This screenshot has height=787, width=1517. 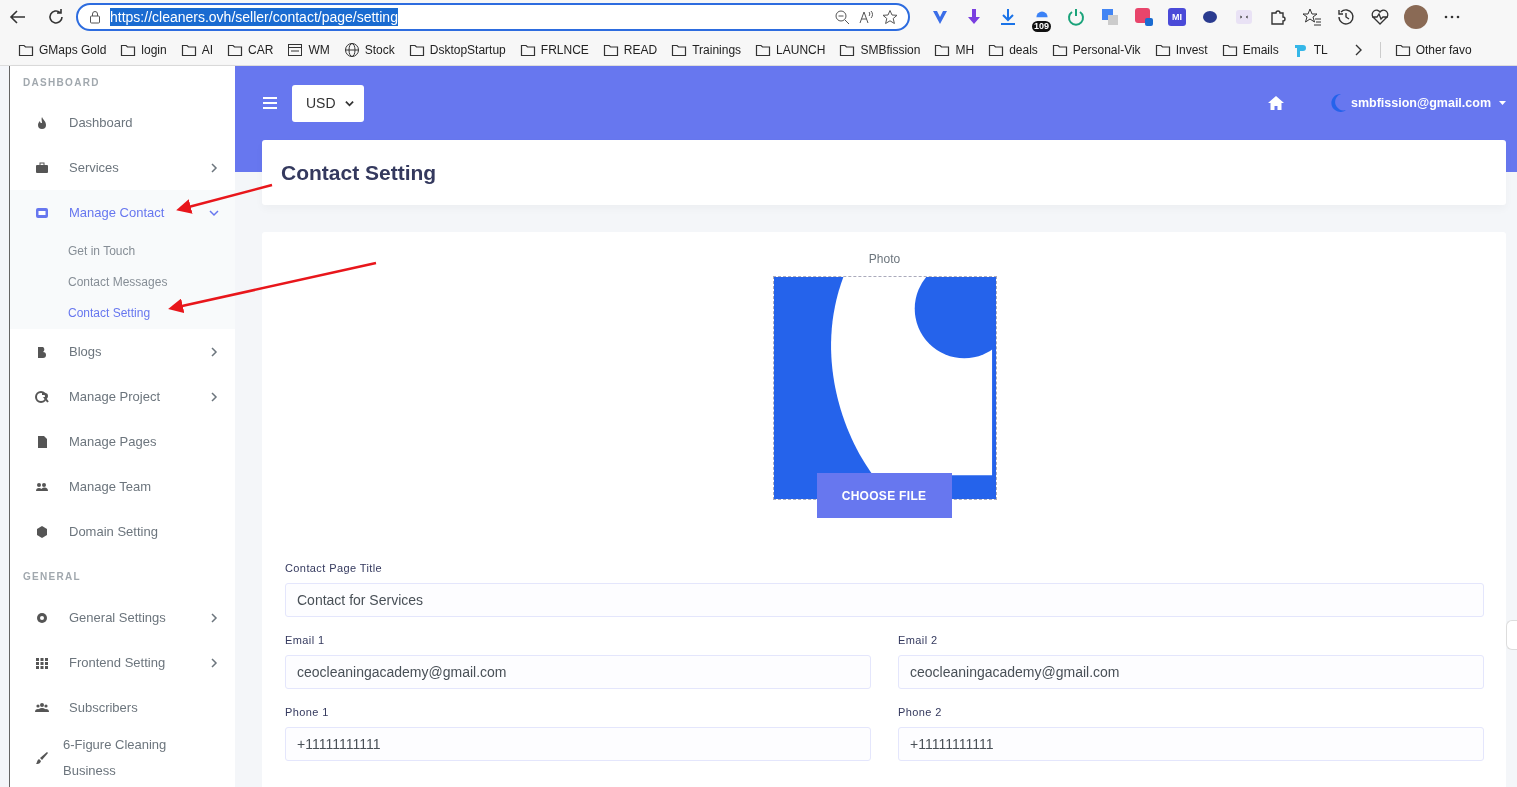 What do you see at coordinates (1076, 17) in the screenshot?
I see `power-icon` at bounding box center [1076, 17].